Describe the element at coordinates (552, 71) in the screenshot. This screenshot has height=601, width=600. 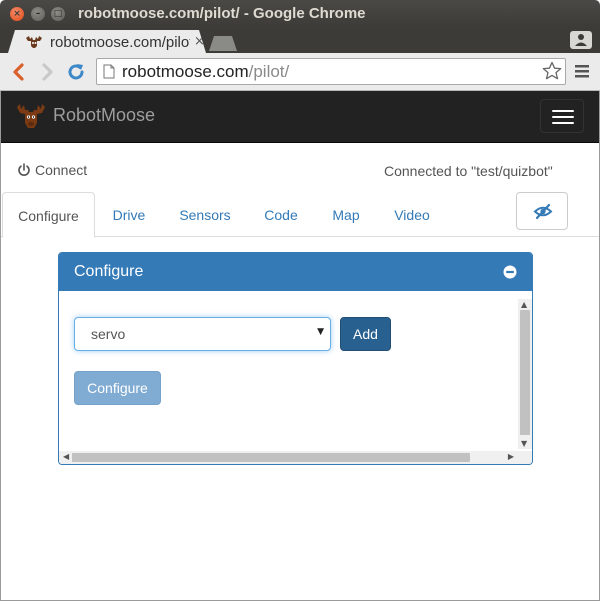
I see `bookmark-star-icon` at that location.